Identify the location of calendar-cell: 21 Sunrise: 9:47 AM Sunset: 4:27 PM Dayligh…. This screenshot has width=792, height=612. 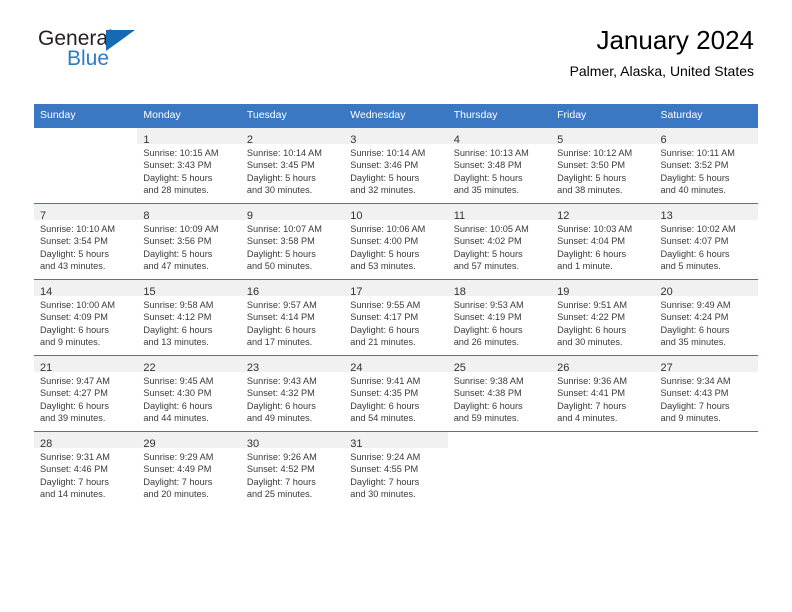
(86, 393).